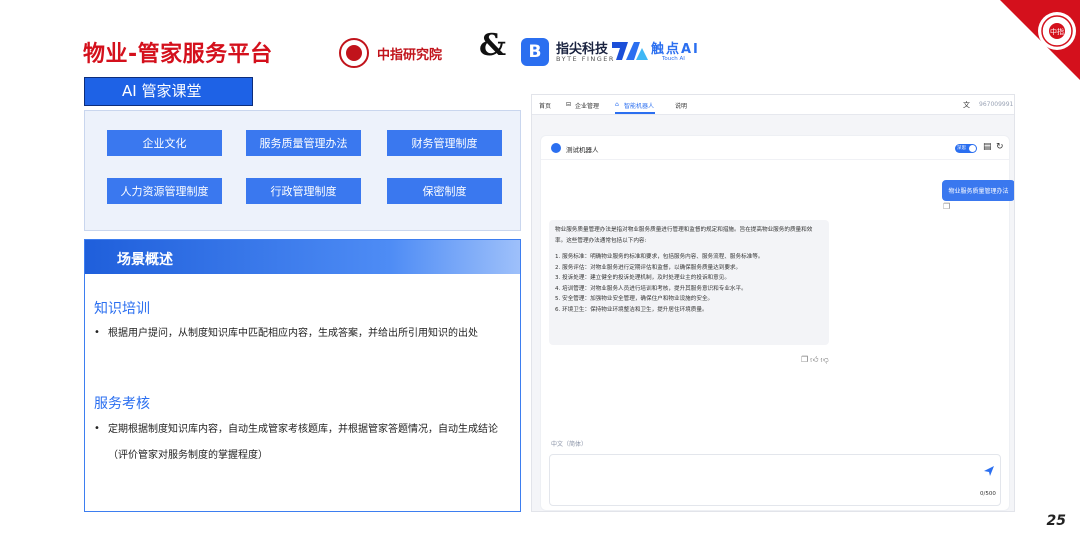 This screenshot has width=1080, height=537. What do you see at coordinates (569, 443) in the screenshot?
I see `language-selector: 中文（简体）` at bounding box center [569, 443].